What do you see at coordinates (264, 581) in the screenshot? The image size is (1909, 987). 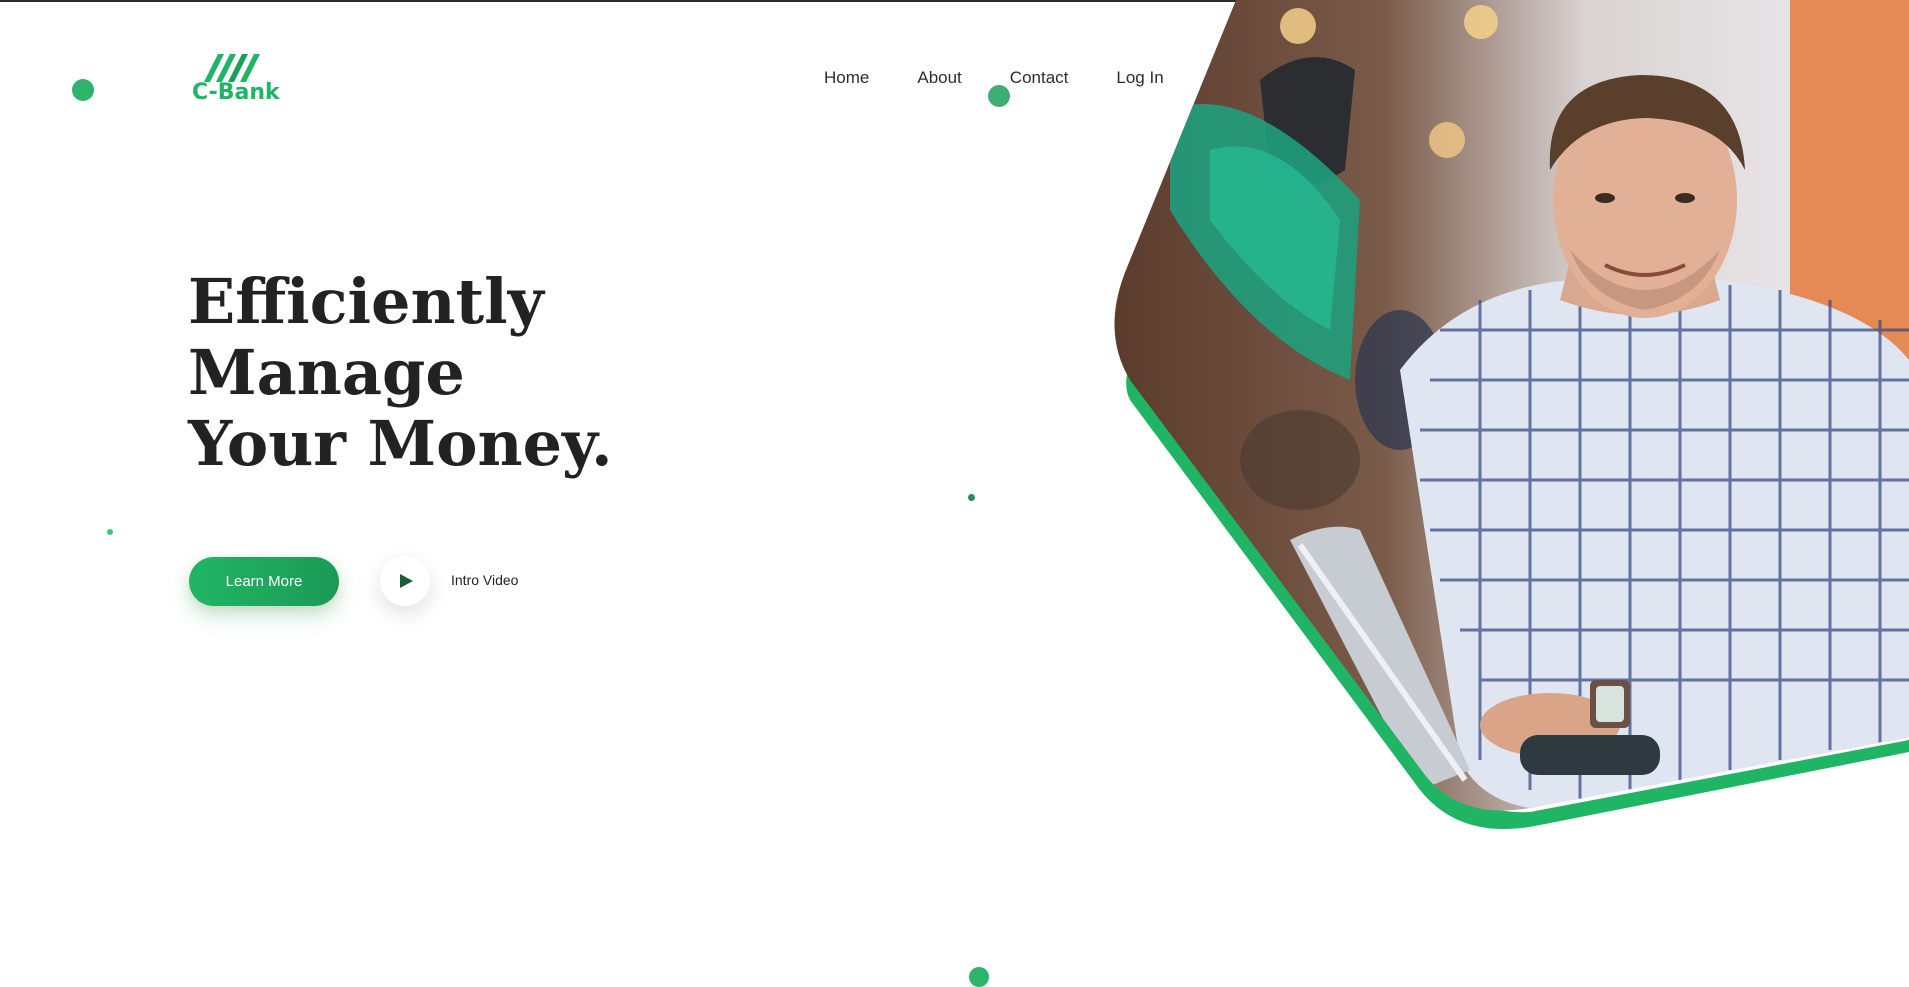 I see `learn-more-button: Learn More` at bounding box center [264, 581].